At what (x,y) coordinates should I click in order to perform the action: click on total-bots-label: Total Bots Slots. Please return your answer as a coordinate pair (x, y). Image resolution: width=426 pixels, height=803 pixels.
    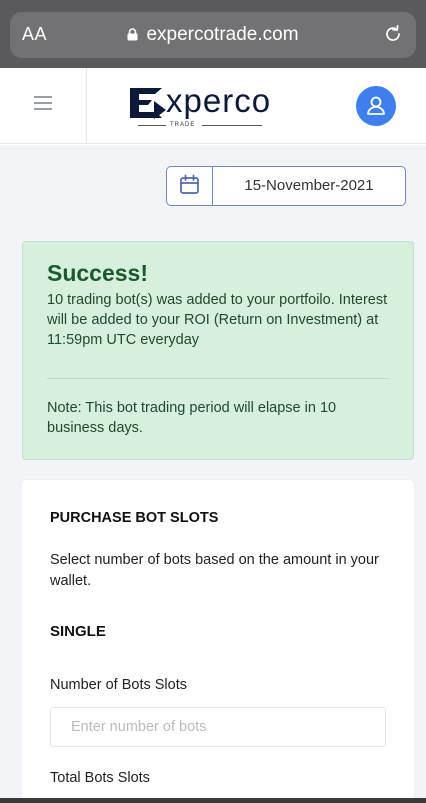
    Looking at the image, I should click on (100, 778).